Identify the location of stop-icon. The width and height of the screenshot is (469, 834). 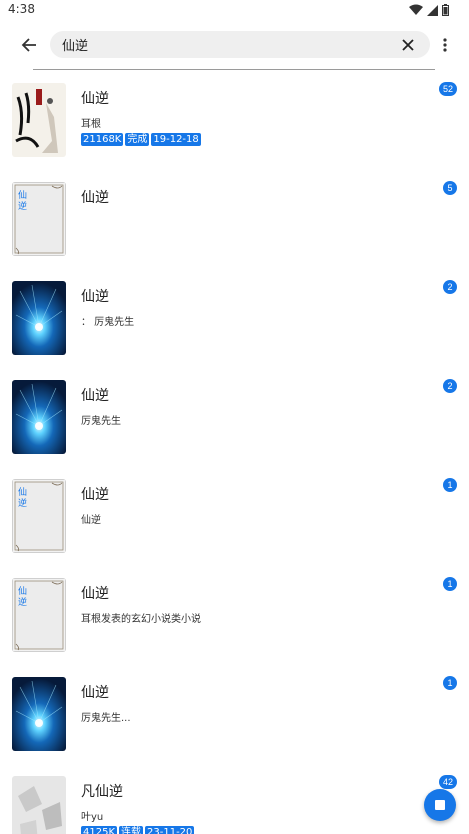
(440, 805).